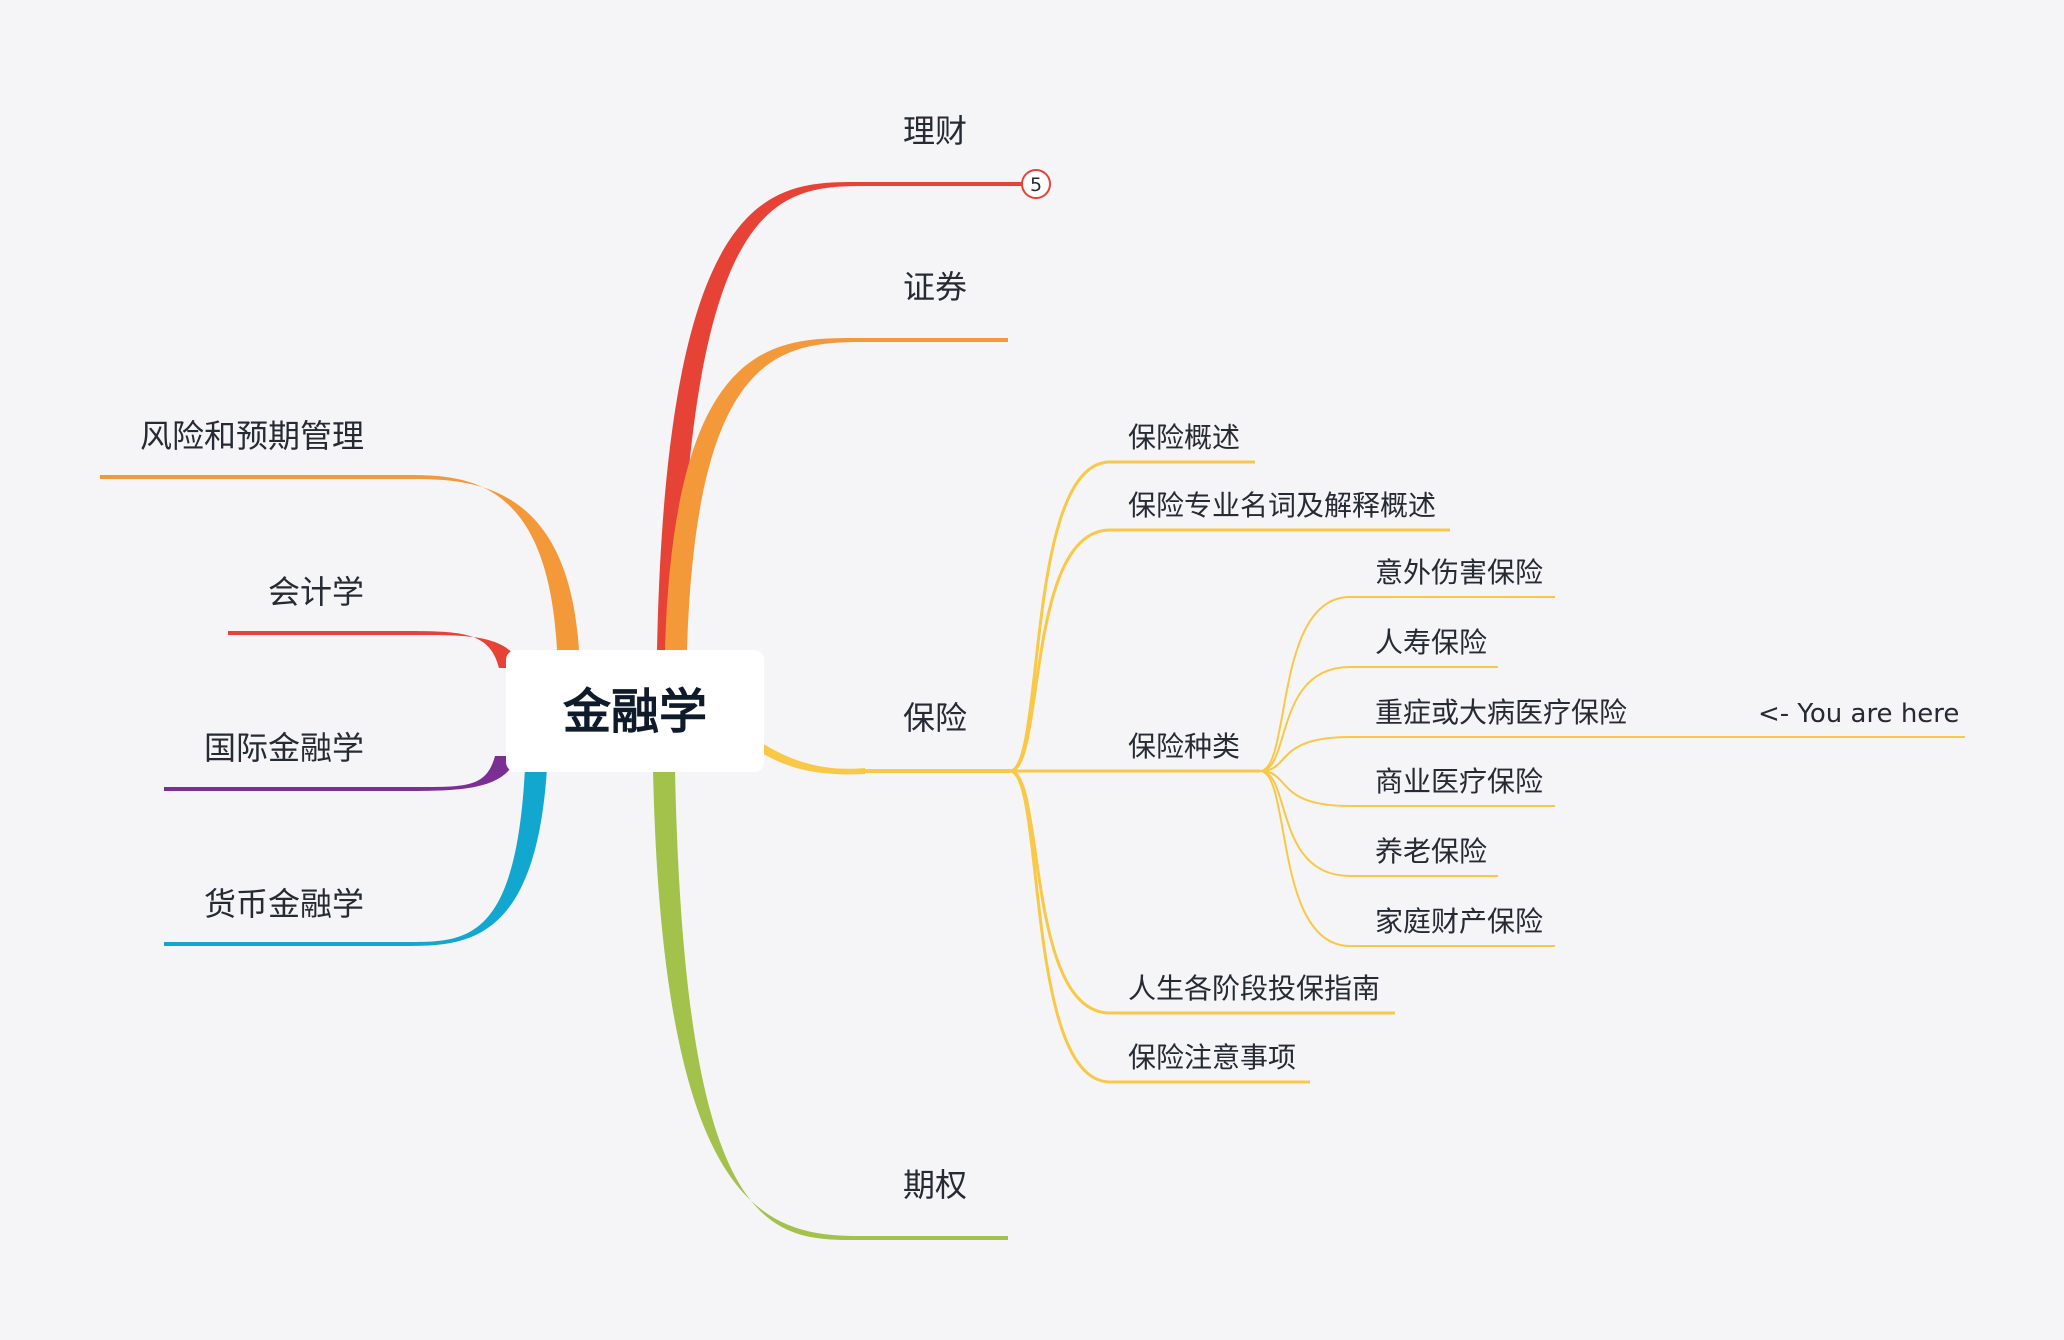  Describe the element at coordinates (1459, 572) in the screenshot. I see `node-type-accident: 意外伤害保险` at that location.